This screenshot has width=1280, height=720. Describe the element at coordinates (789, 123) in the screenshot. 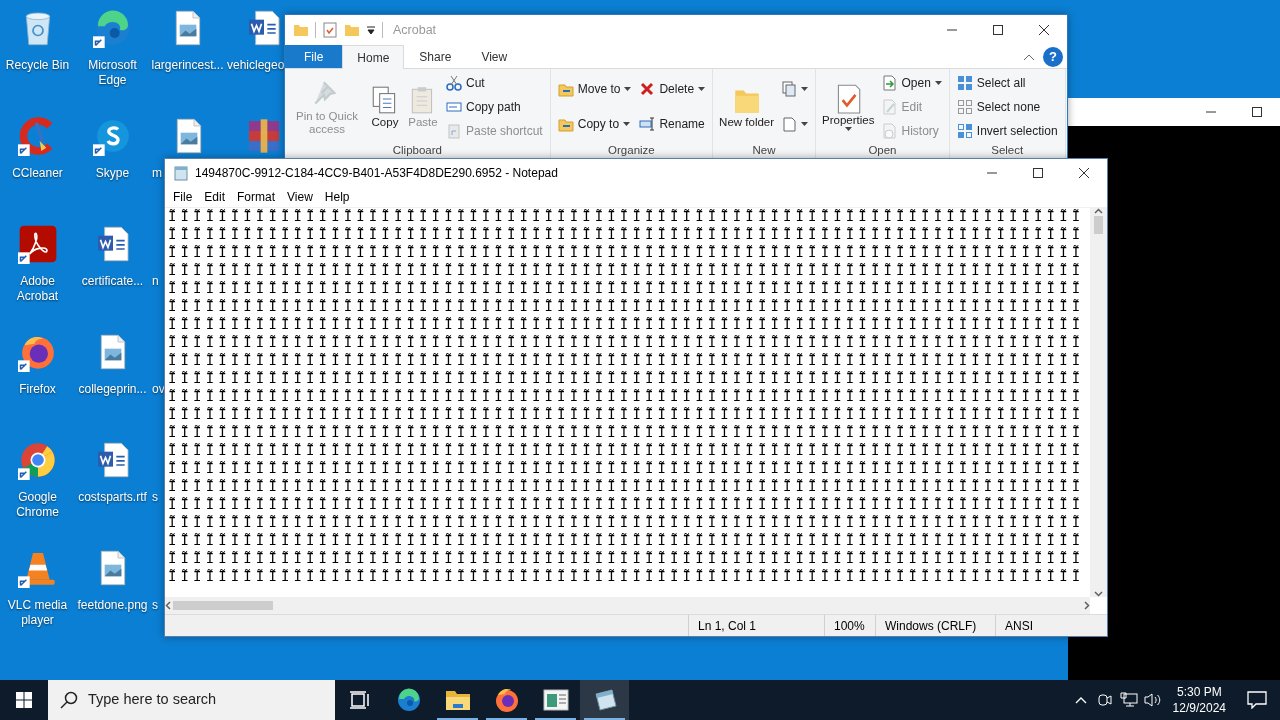

I see `page-icon` at that location.